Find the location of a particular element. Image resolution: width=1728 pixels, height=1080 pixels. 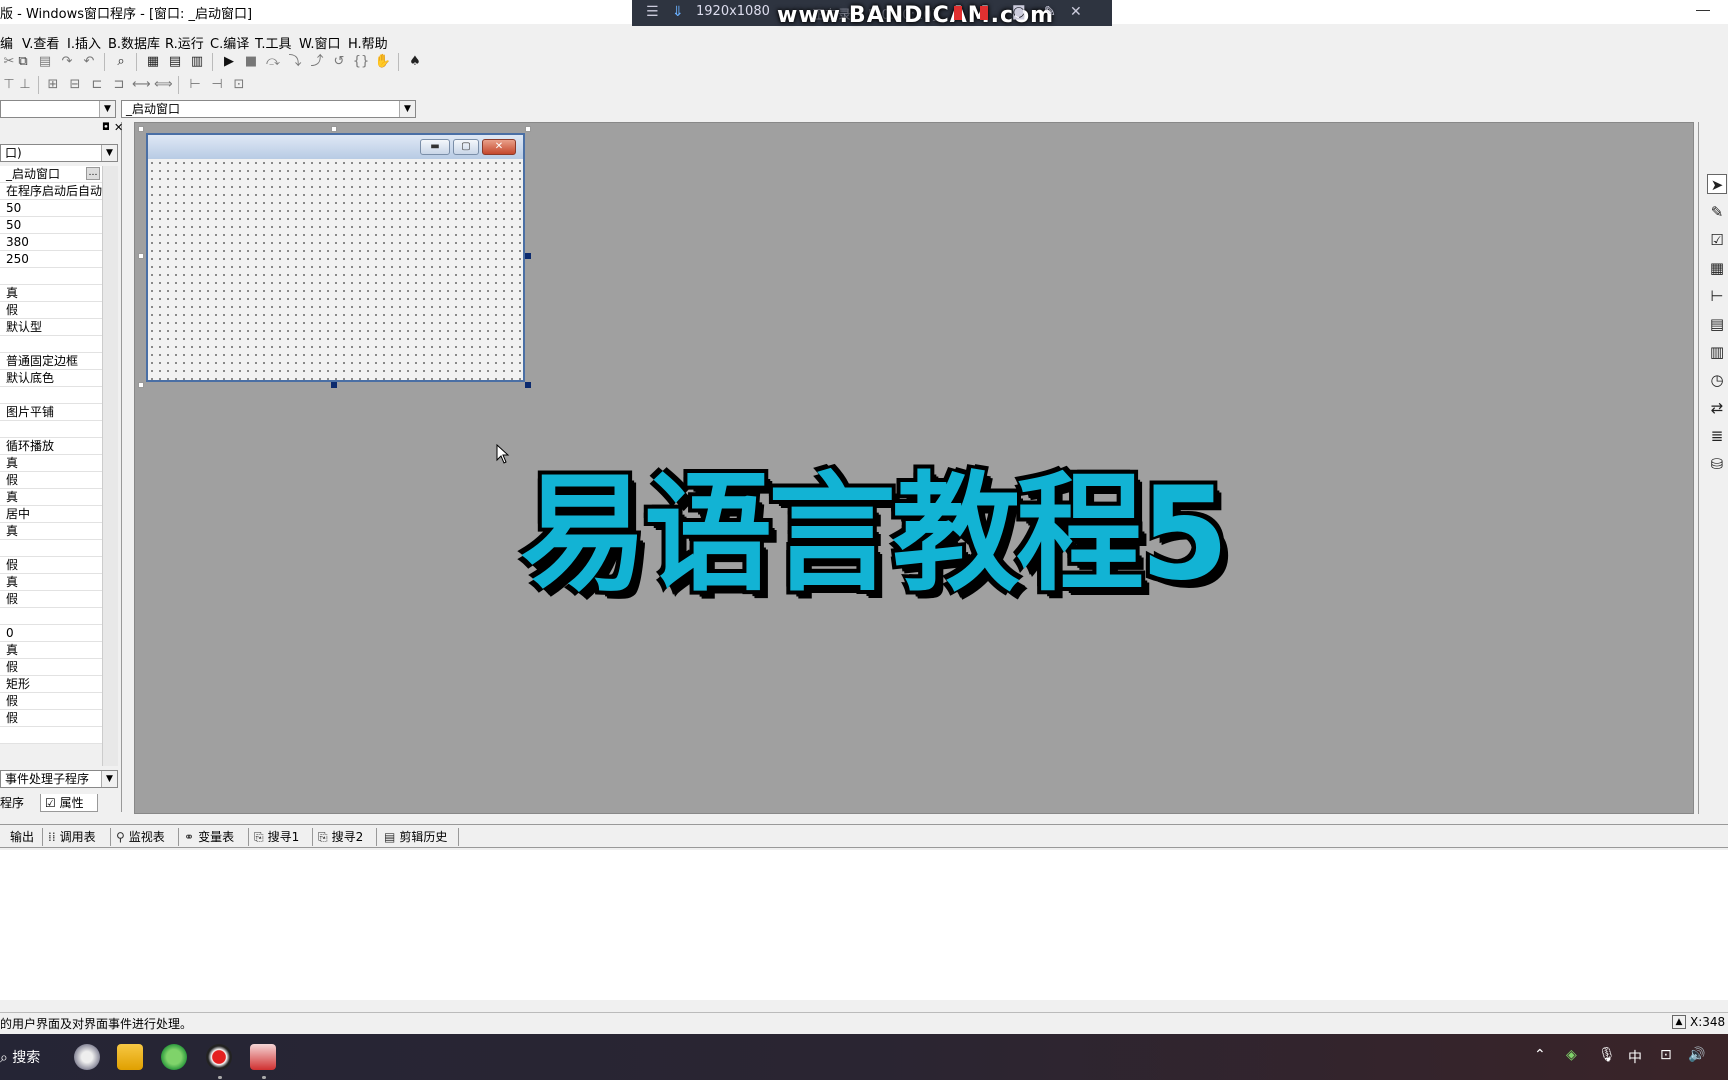

volume-icon: 🔊 is located at coordinates (1696, 1055).